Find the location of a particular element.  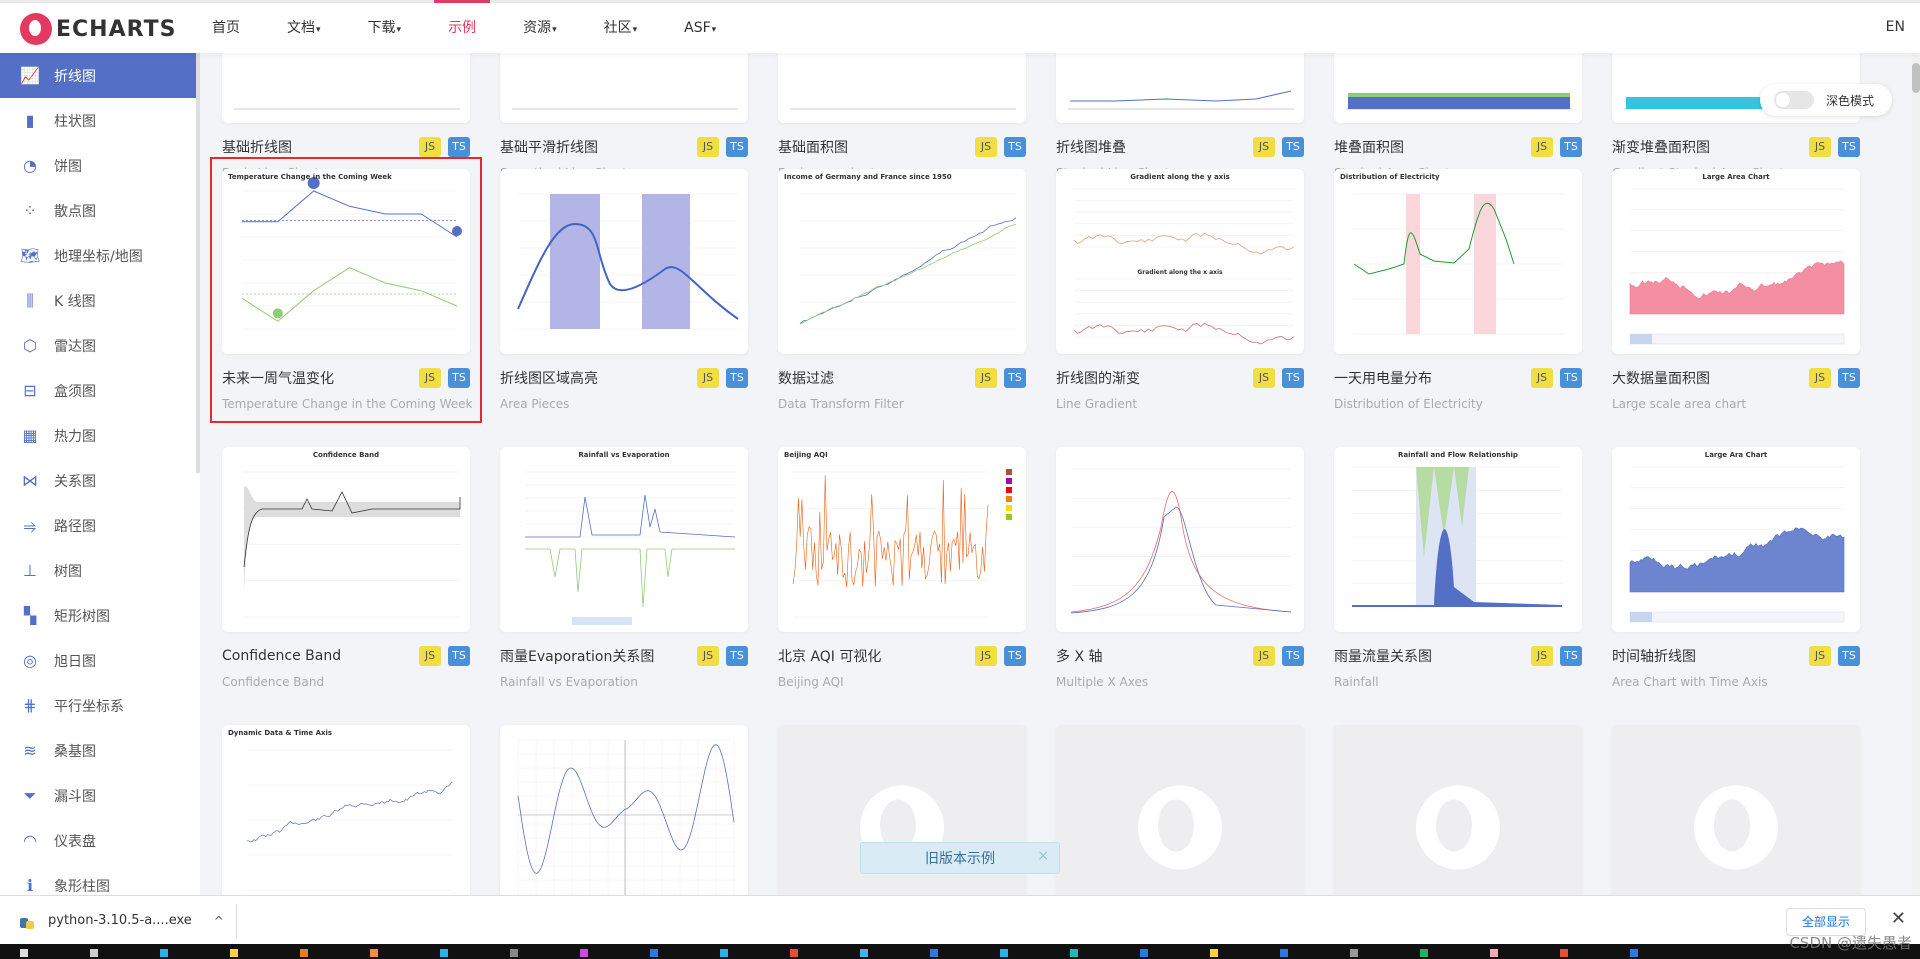

echarts-logo: ECHARTS is located at coordinates (98, 29).